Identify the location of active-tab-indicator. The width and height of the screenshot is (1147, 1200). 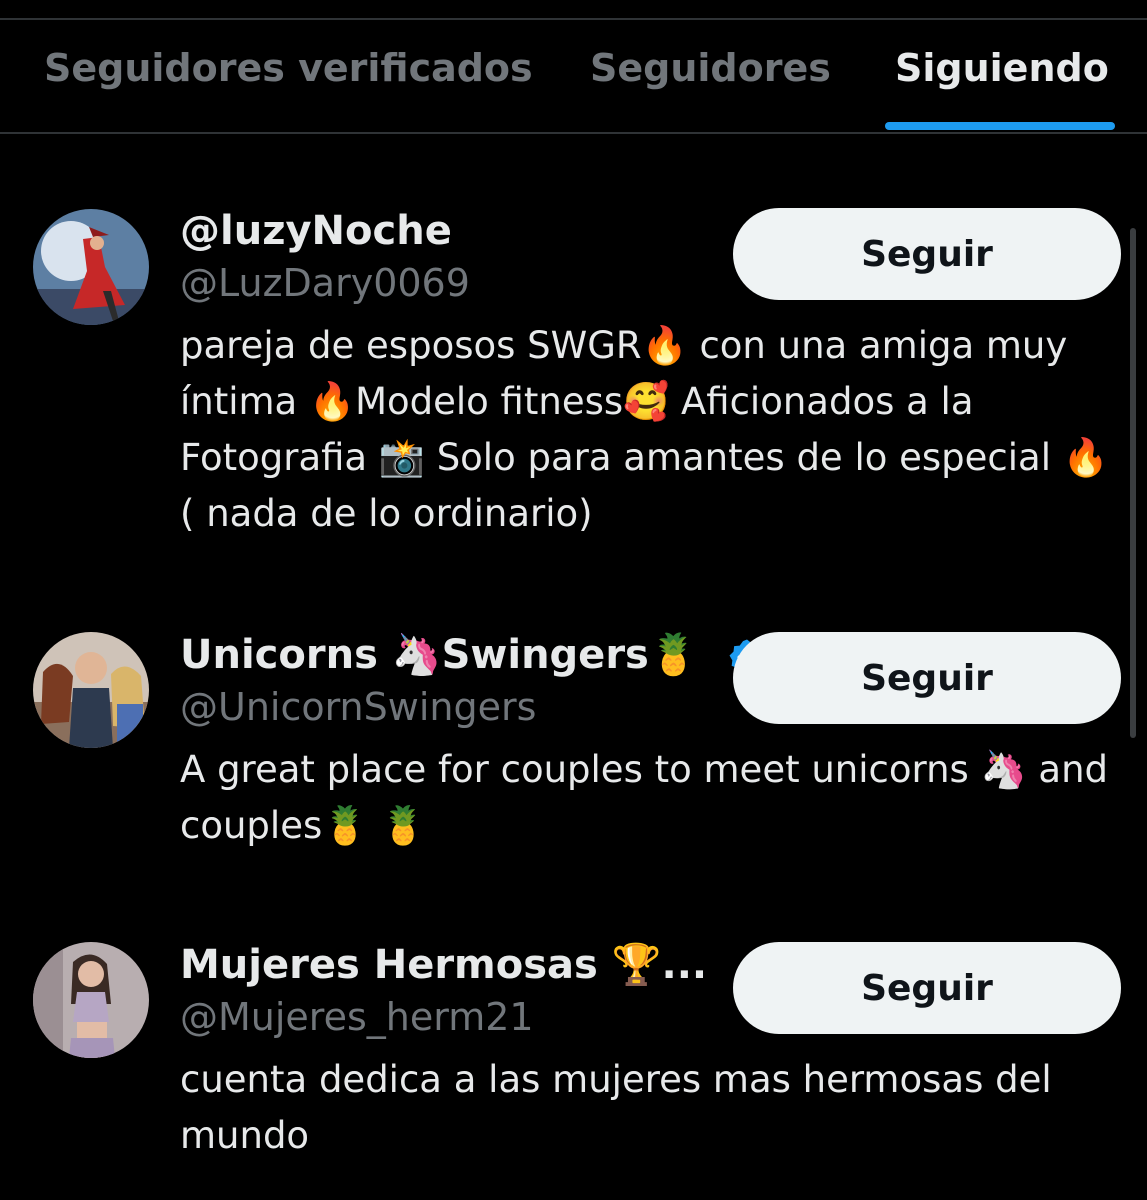
(1000, 126).